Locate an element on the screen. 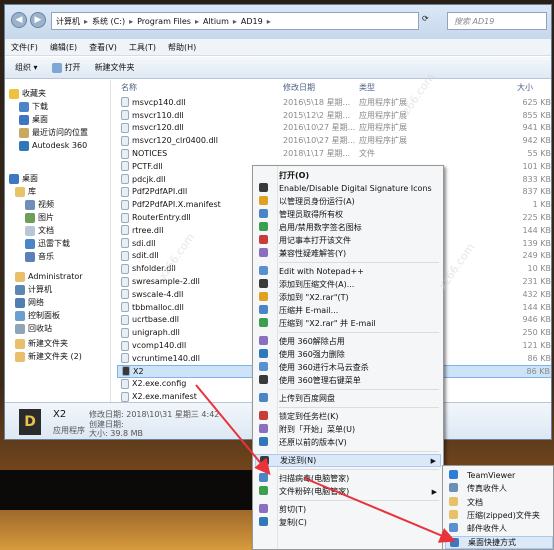 This screenshot has height=550, width=554. arrow-to-send-to is located at coordinates (233, 430).